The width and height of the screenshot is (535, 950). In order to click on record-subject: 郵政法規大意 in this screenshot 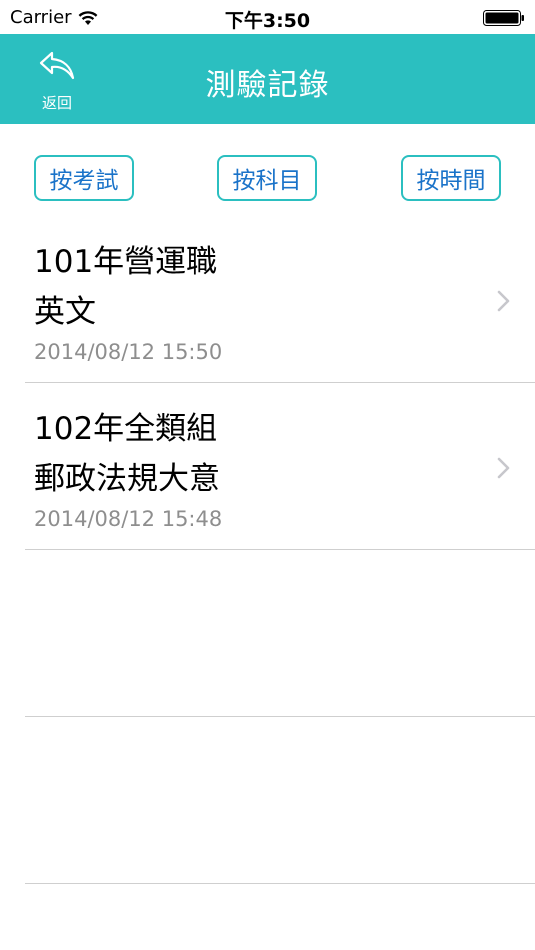, I will do `click(127, 479)`.